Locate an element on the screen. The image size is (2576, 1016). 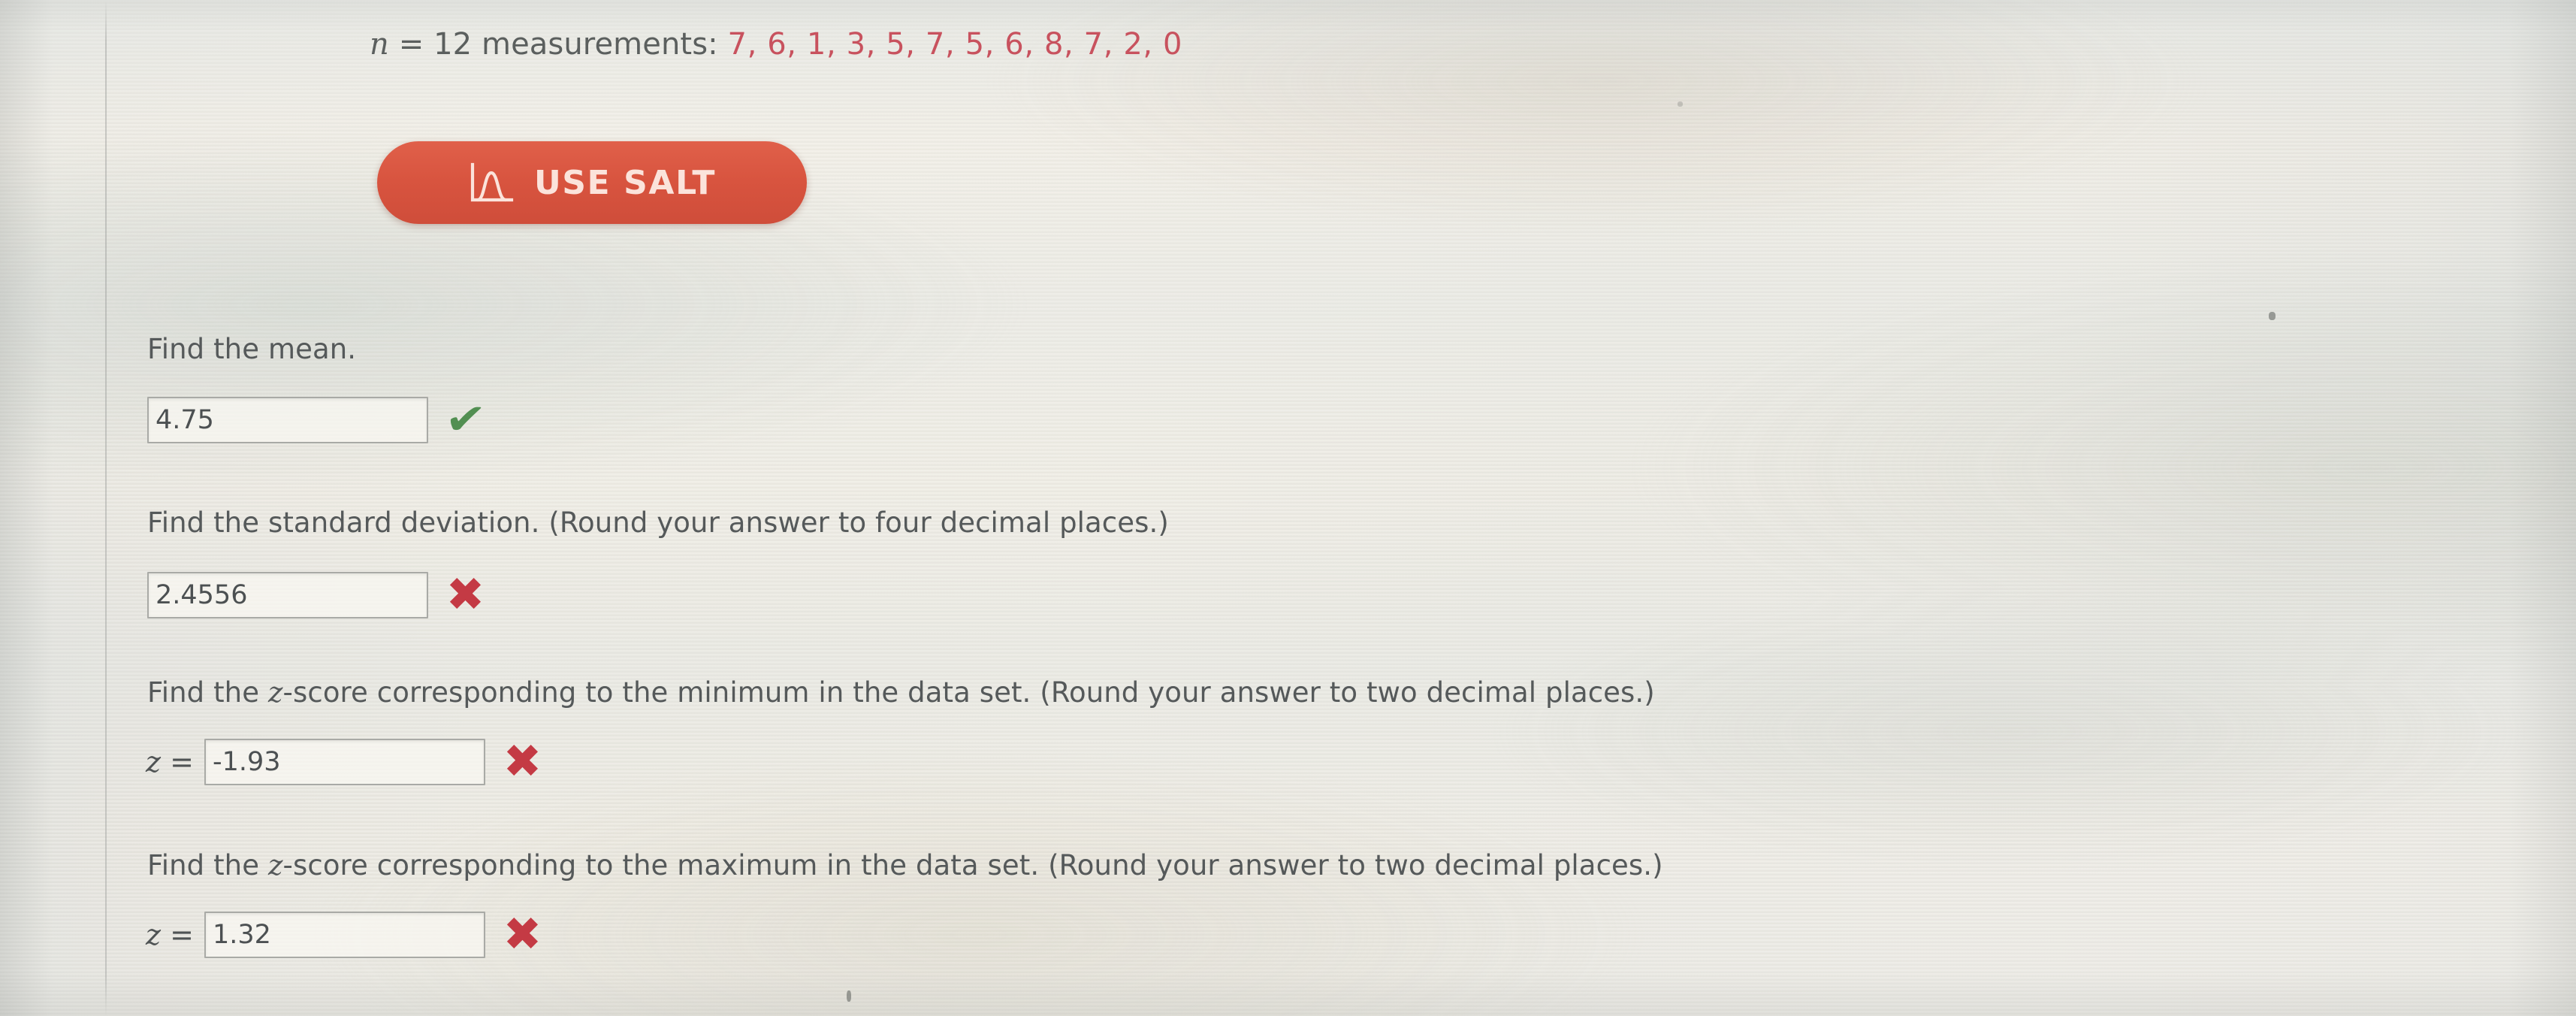
normal-distribution-curve-icon is located at coordinates (492, 182).